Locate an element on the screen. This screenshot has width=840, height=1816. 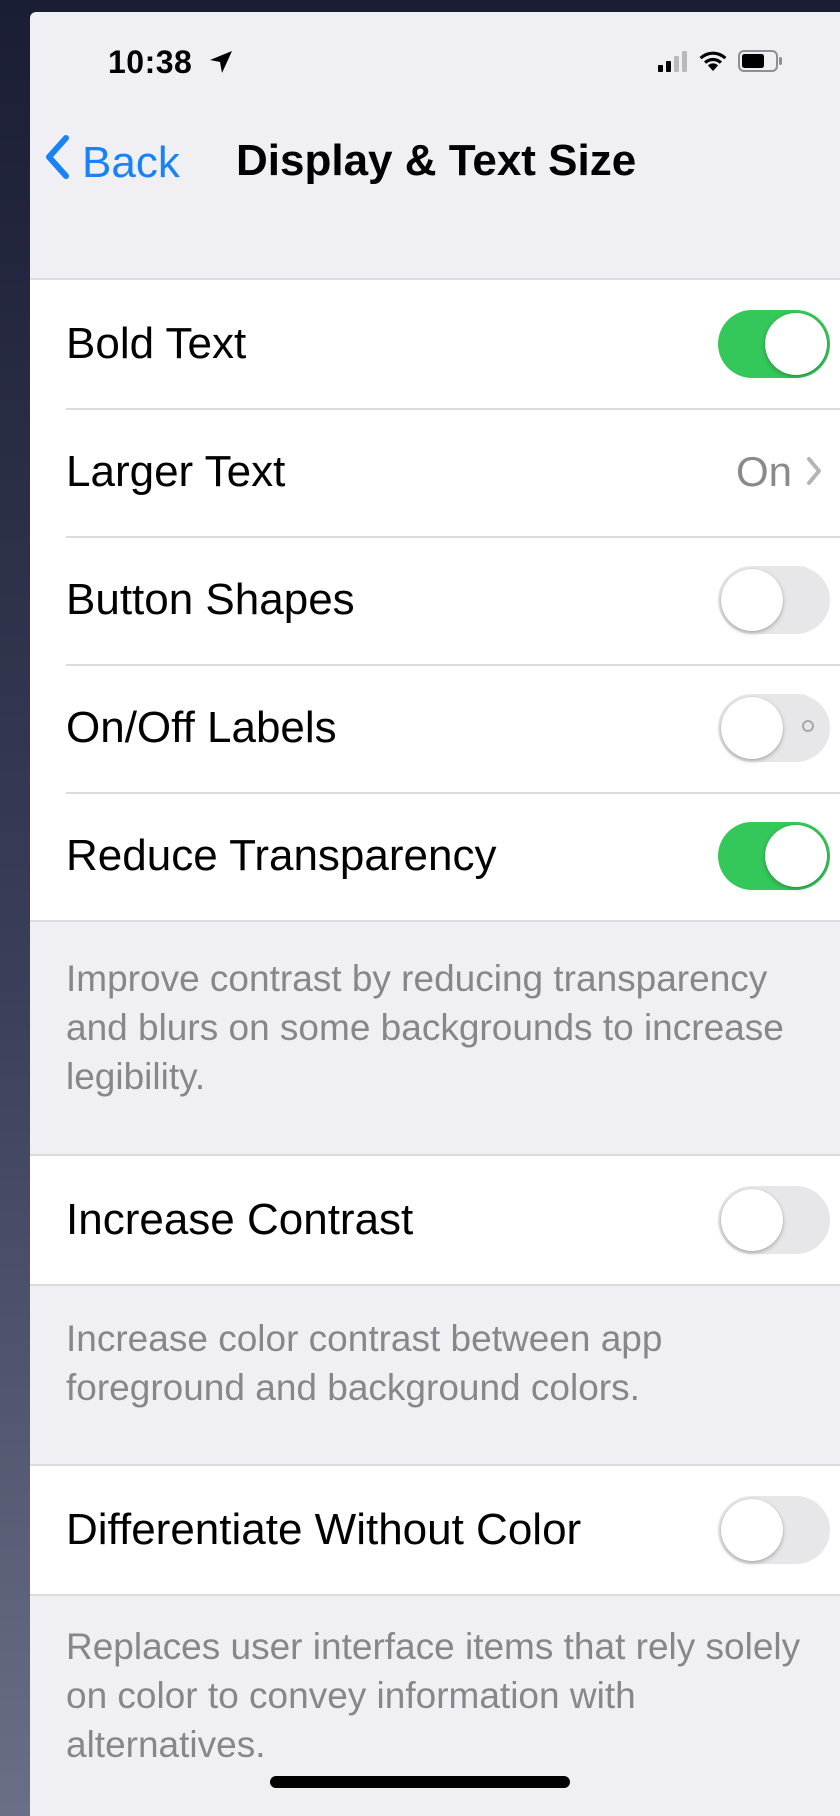
color-group: Differentiate Without Color is located at coordinates (435, 1530).